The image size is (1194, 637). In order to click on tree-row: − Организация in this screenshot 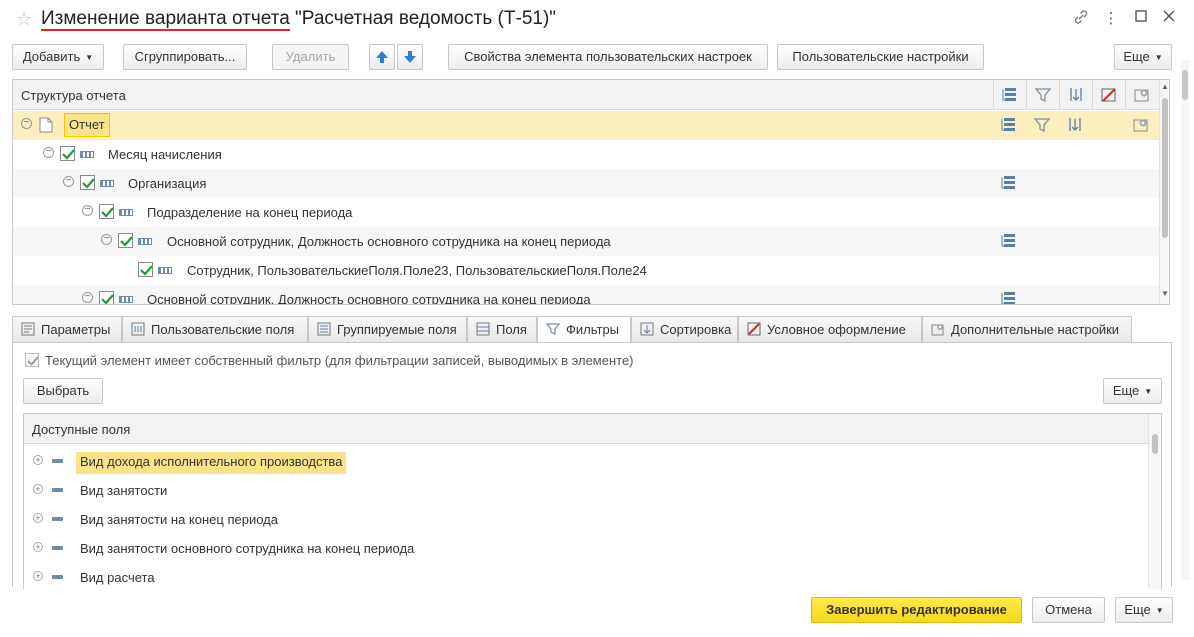, I will do `click(586, 183)`.